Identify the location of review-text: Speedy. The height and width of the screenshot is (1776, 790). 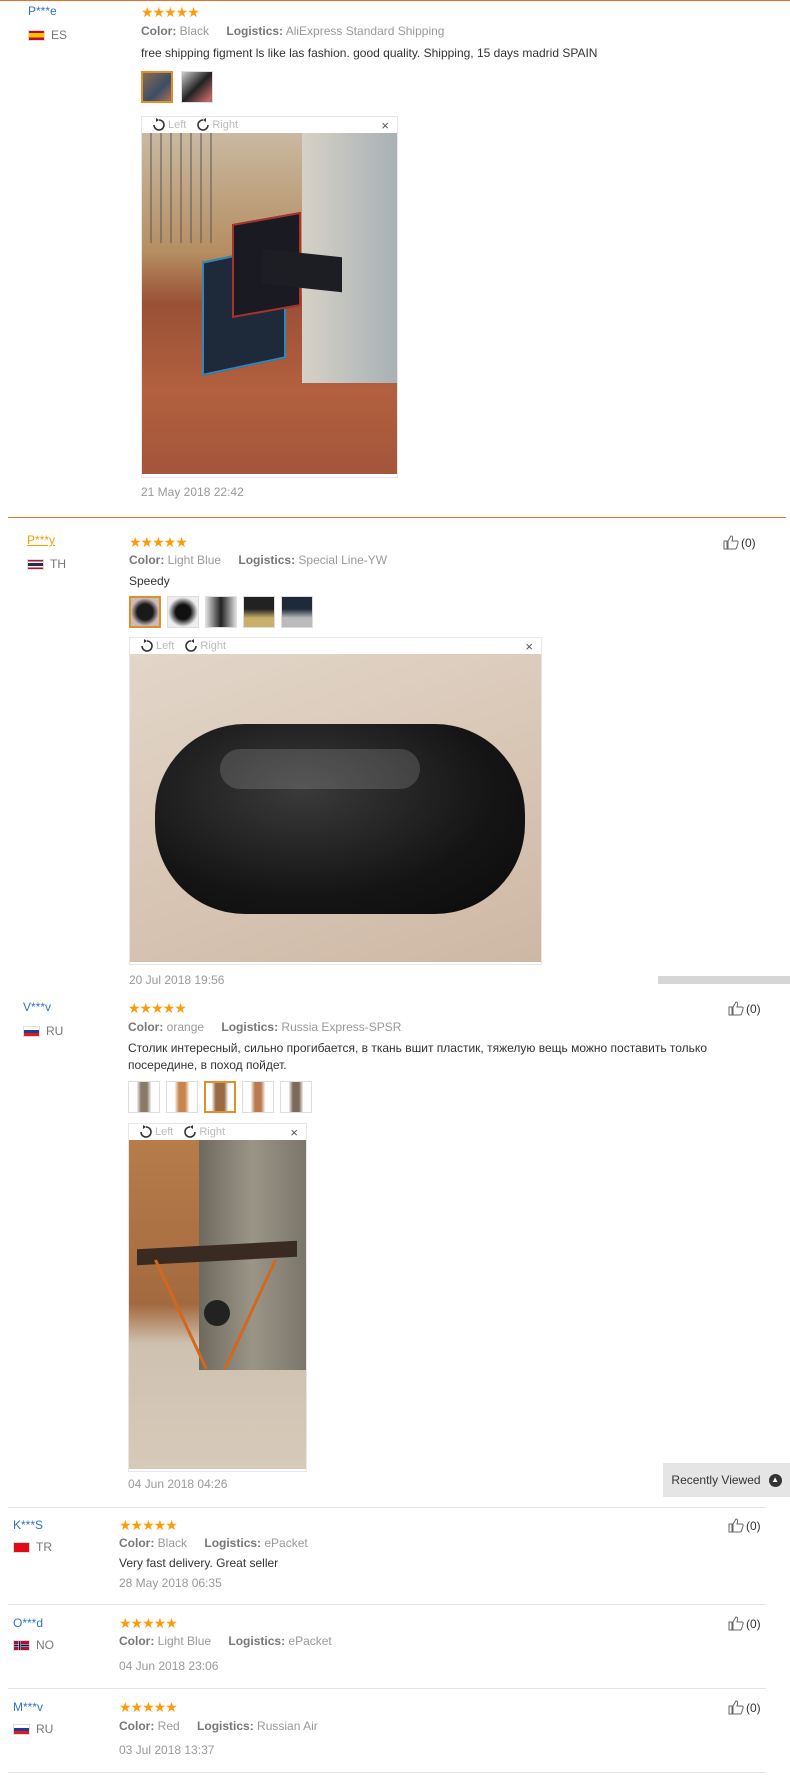
(149, 581).